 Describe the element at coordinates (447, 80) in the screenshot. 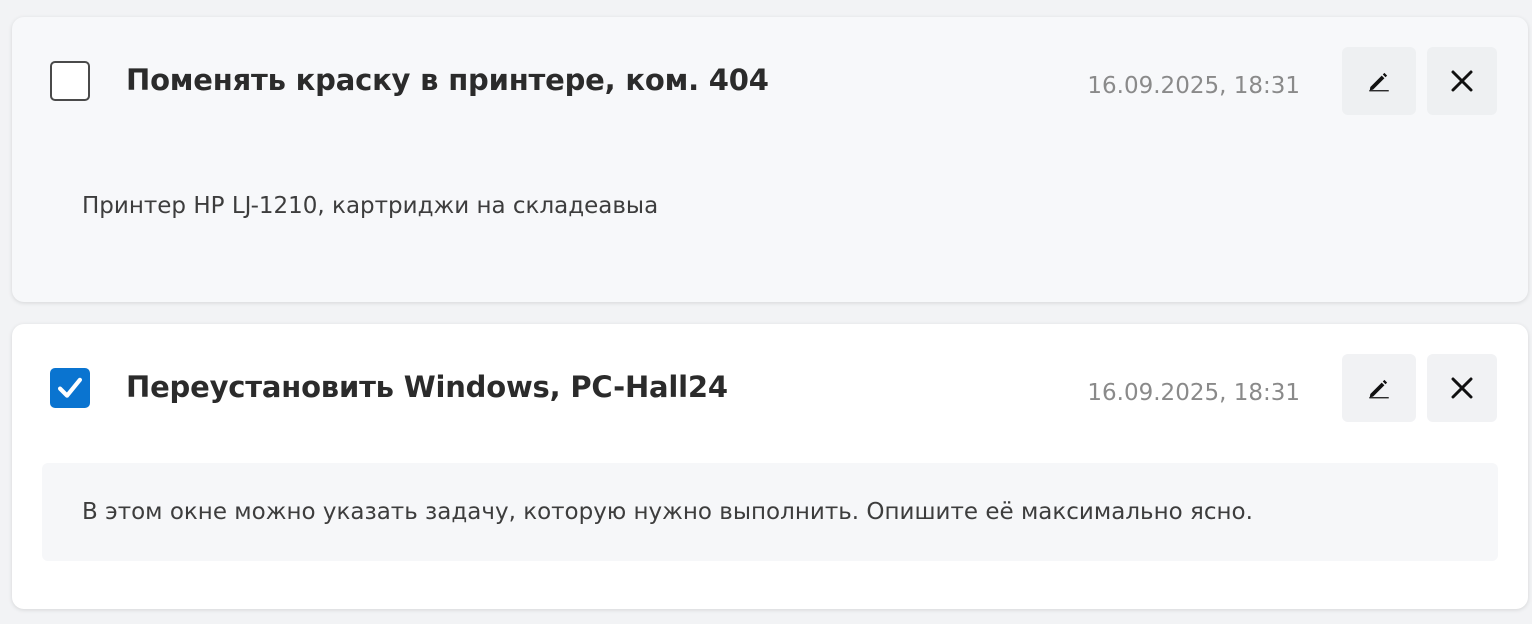

I see `task-title: Поменять краску в принтере, ком. 404` at that location.